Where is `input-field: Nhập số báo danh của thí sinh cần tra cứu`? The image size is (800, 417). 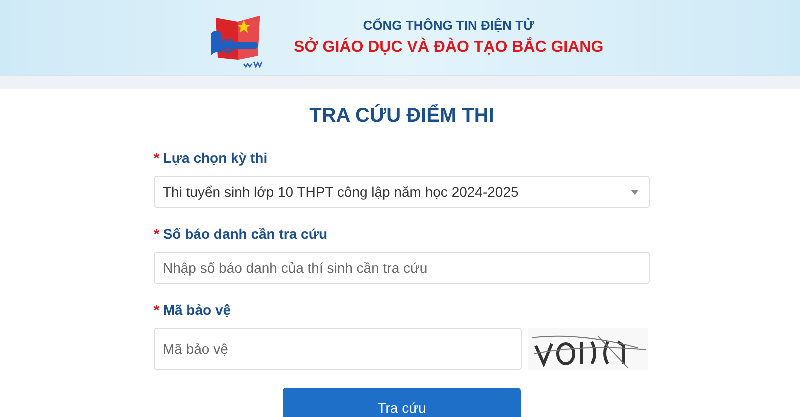
input-field: Nhập số báo danh của thí sinh cần tra cứu is located at coordinates (402, 268).